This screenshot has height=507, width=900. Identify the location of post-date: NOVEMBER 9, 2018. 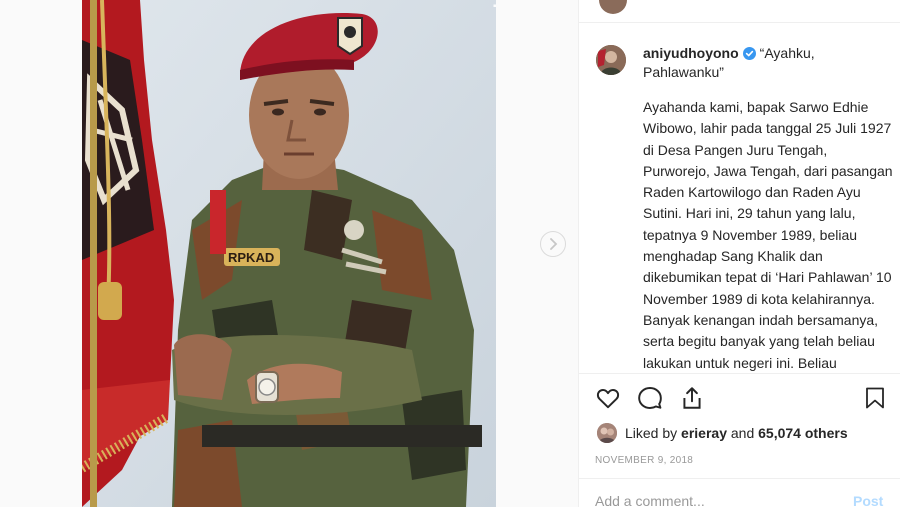
(644, 460).